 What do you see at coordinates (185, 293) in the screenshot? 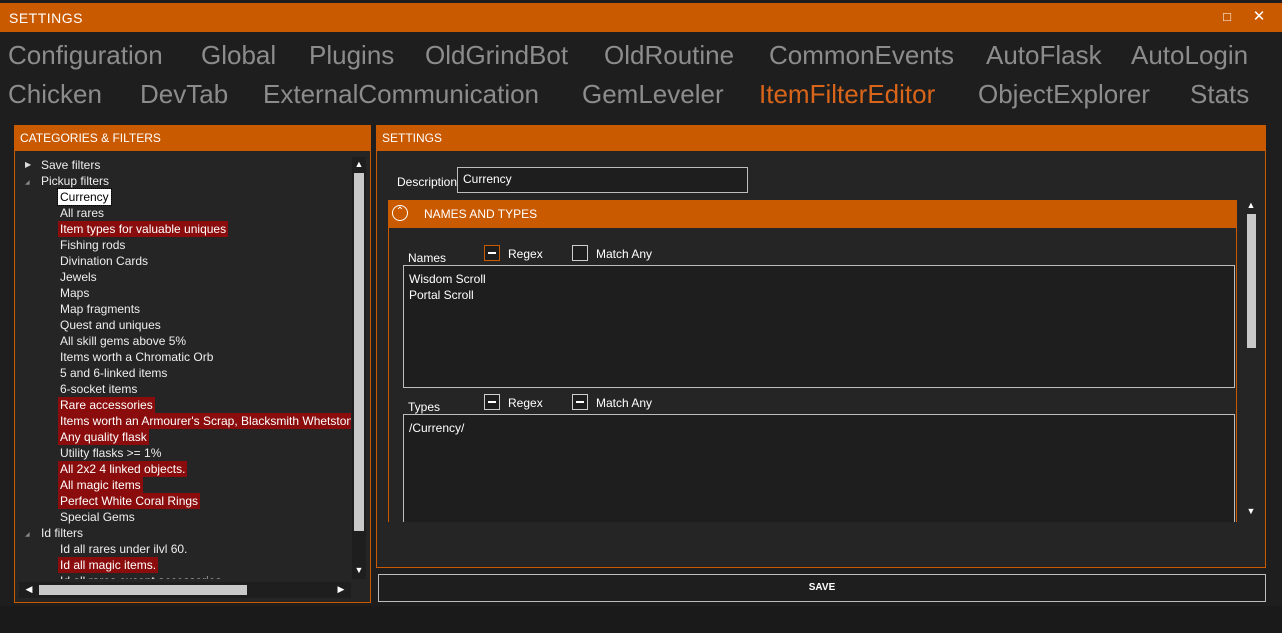
I see `tree-item: Maps` at bounding box center [185, 293].